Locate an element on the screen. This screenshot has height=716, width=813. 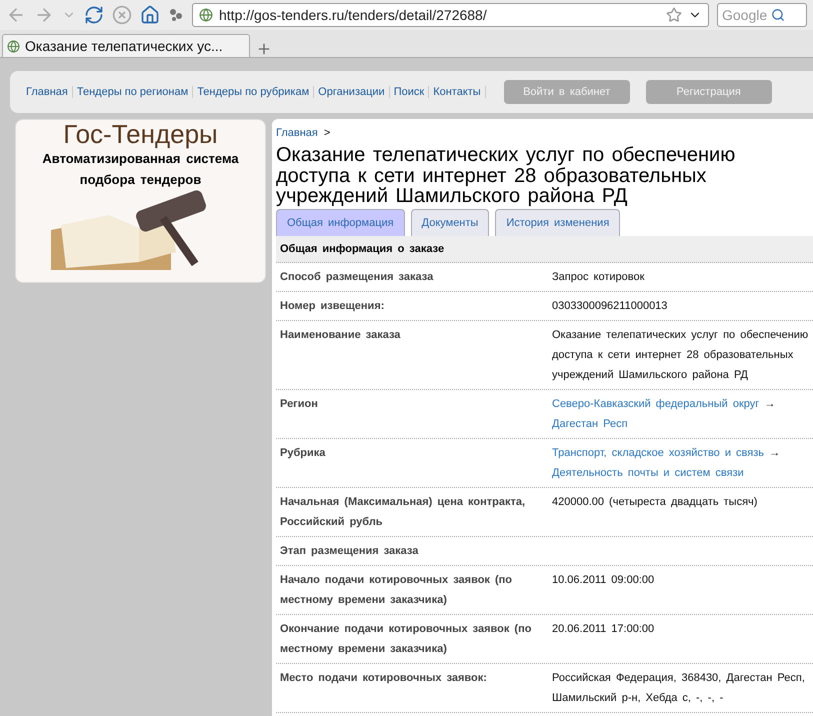
url-text: http://gos-tenders.ru/tenders/detail/272688/ is located at coordinates (353, 15).